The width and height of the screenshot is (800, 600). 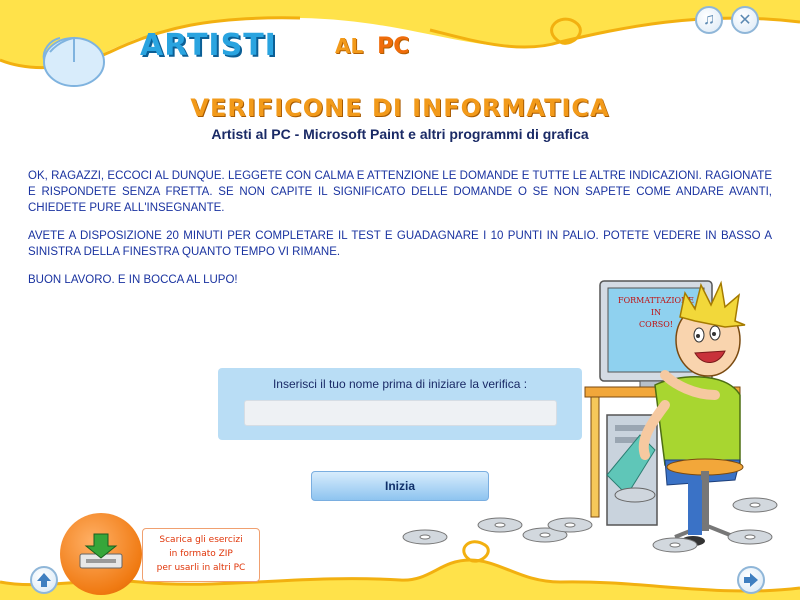 I want to click on mouse-icon, so click(x=73, y=61).